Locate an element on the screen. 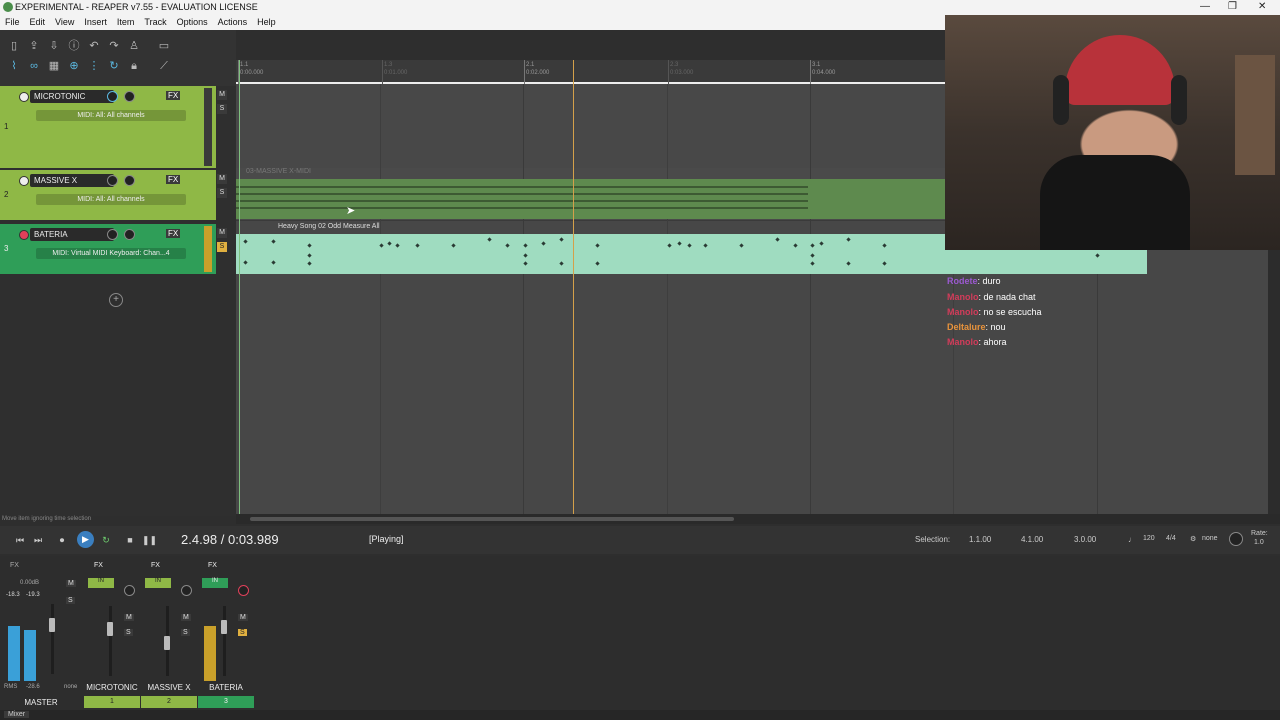  menu-file: File is located at coordinates (12, 21).